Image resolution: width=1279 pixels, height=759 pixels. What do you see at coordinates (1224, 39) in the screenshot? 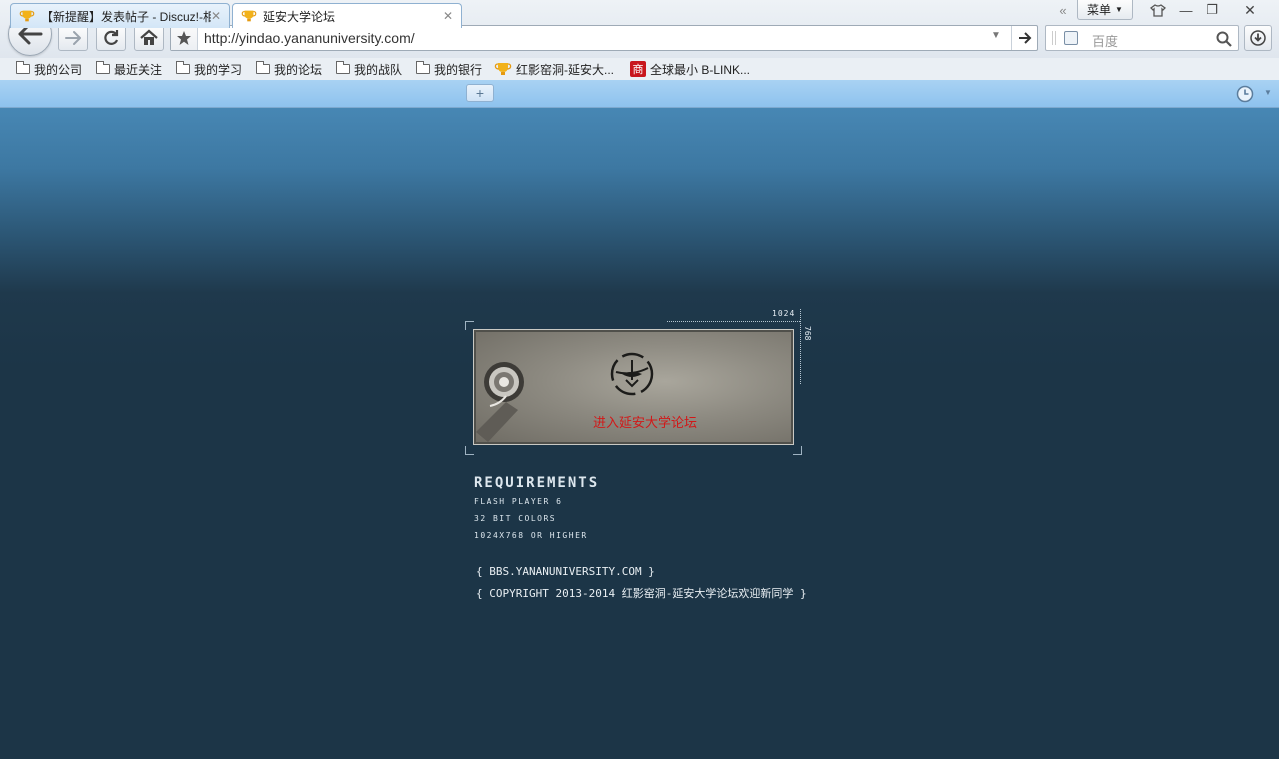
I see `search-icon` at bounding box center [1224, 39].